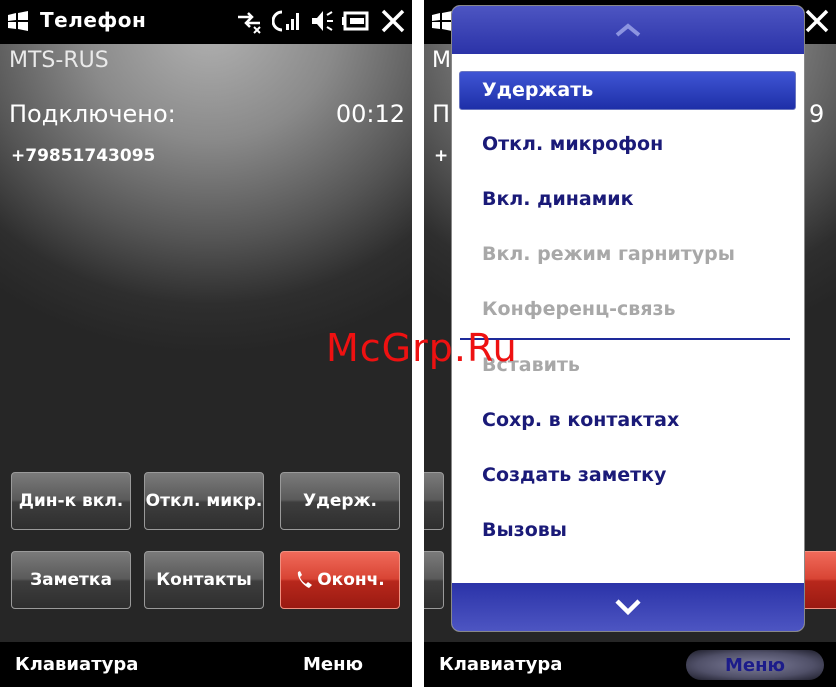 This screenshot has height=687, width=836. Describe the element at coordinates (71, 580) in the screenshot. I see `note-button: Заметка` at that location.